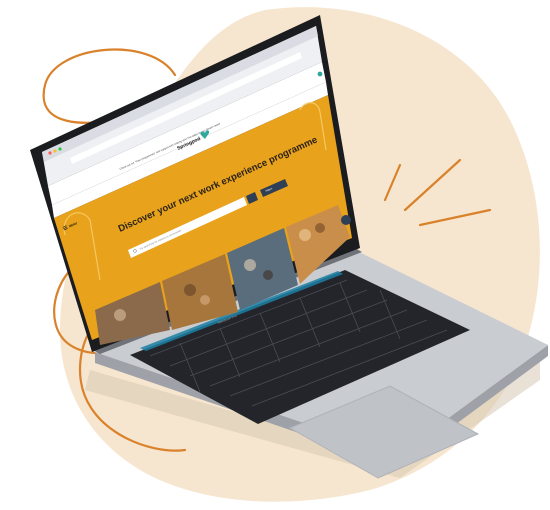 This screenshot has width=550, height=510. I want to click on window-close-dot, so click(50, 153).